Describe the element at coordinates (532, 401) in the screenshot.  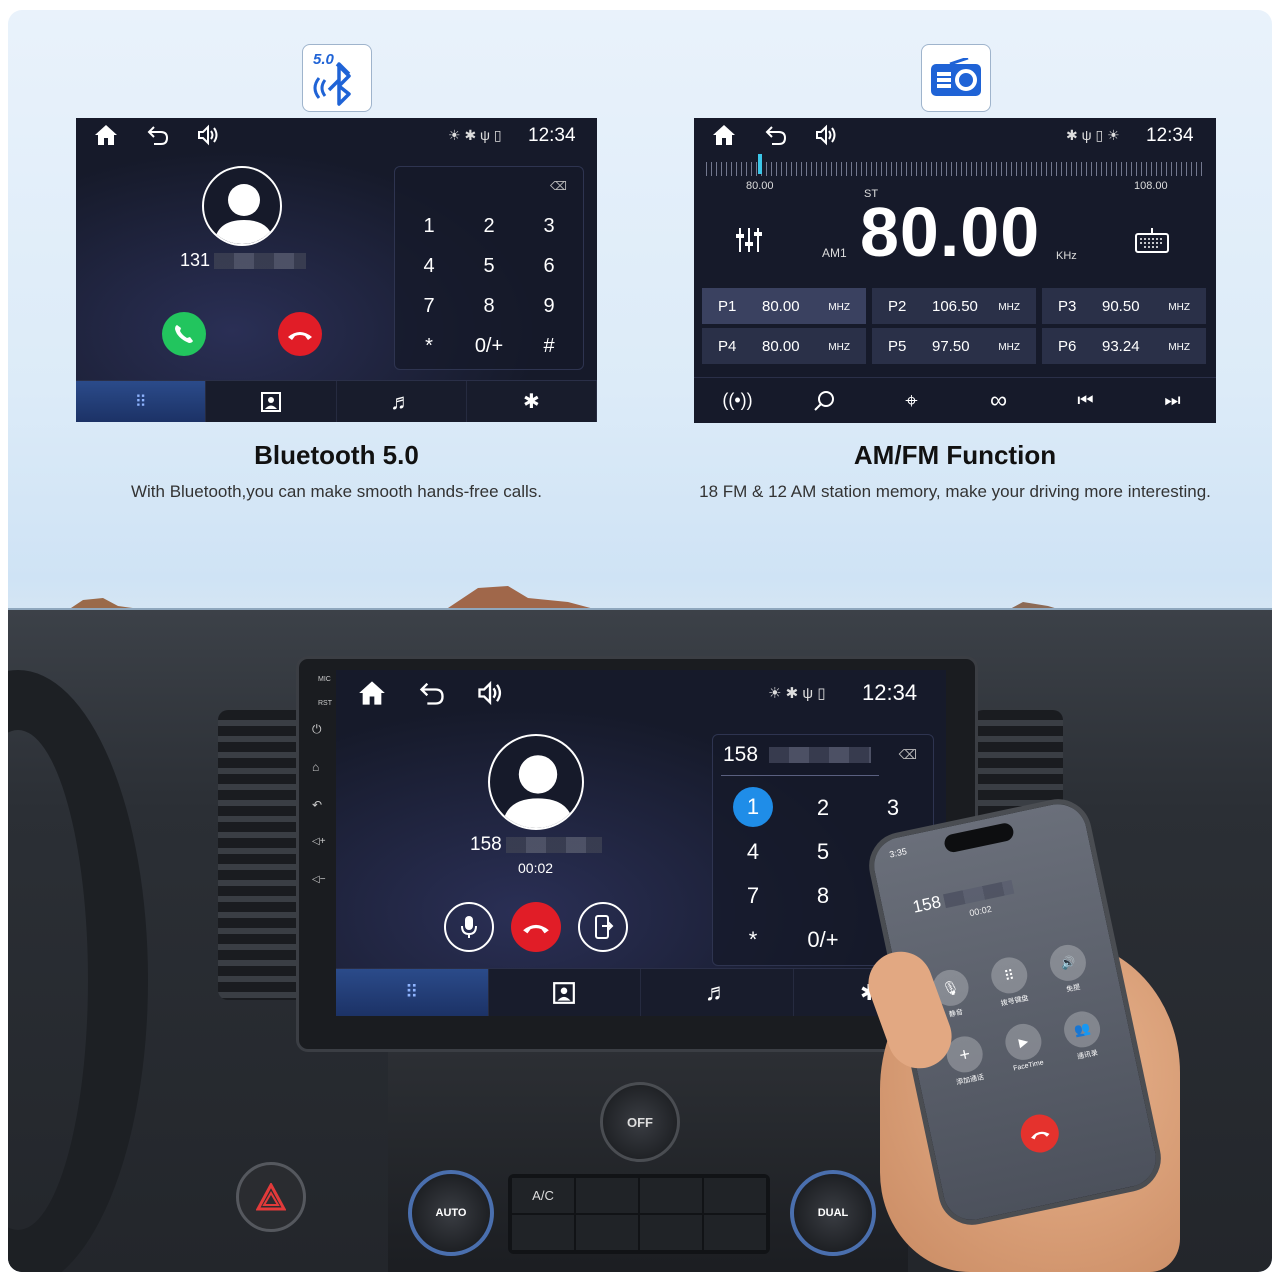
I see `tab-bluetooth: ✱` at that location.